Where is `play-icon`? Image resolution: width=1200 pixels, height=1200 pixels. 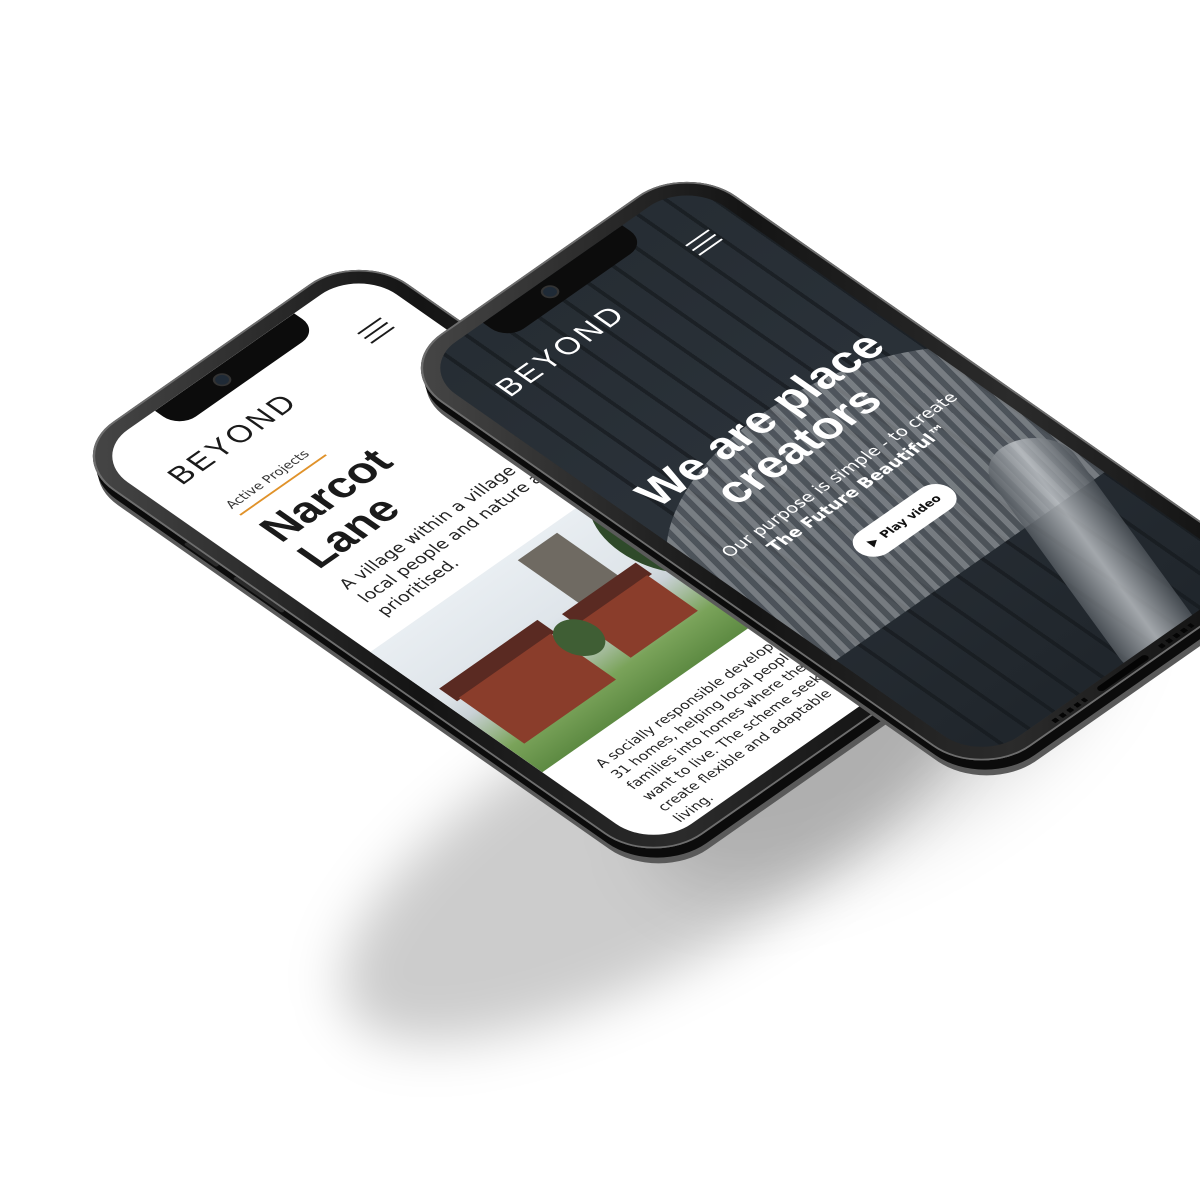
play-icon is located at coordinates (874, 542).